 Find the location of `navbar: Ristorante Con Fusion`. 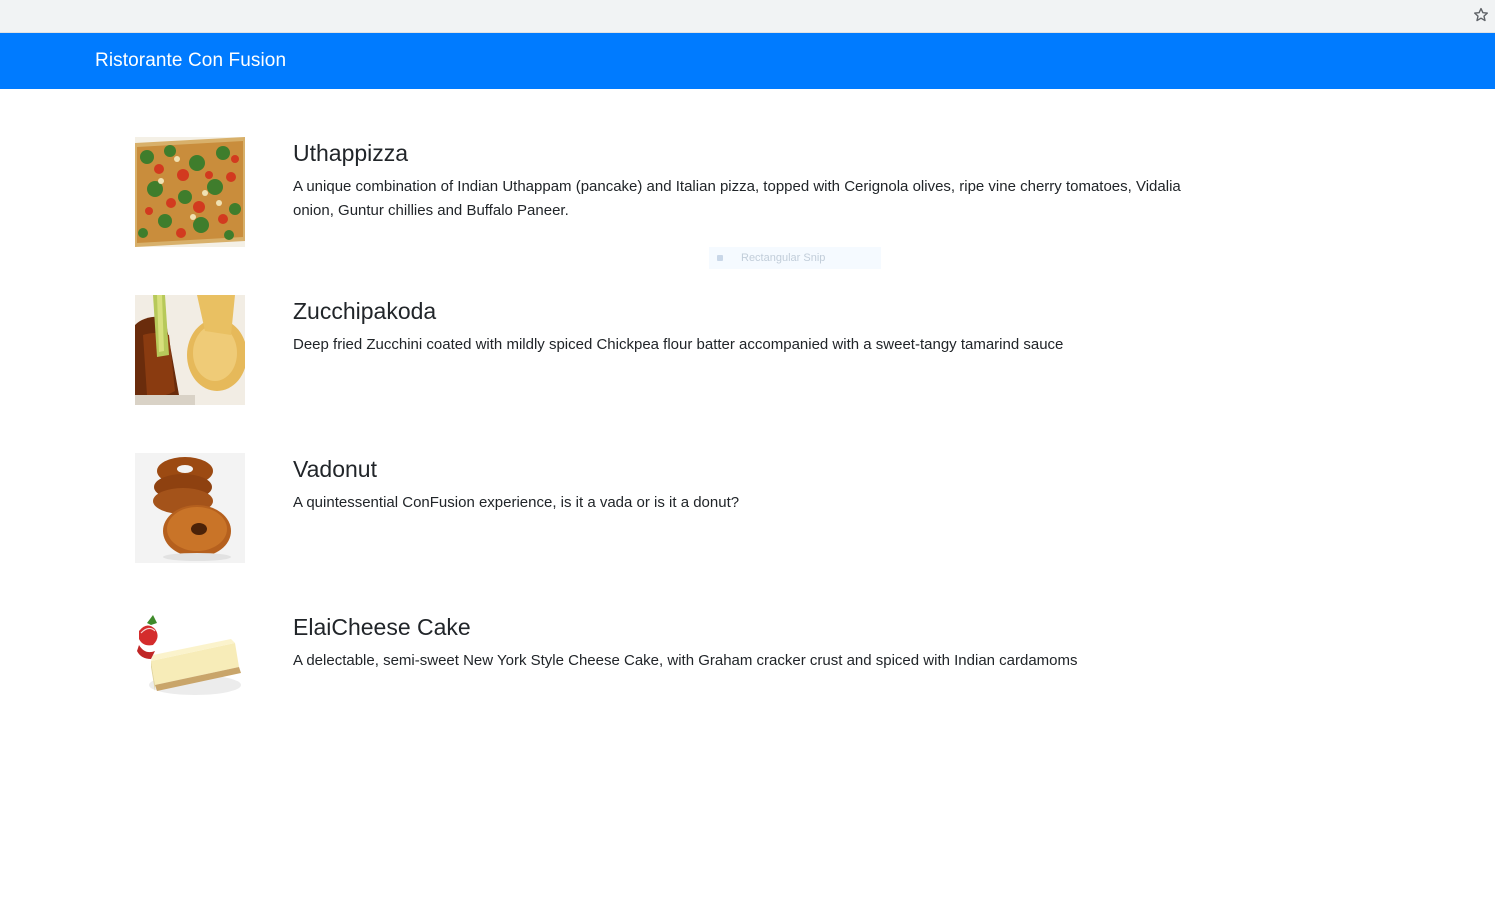

navbar: Ristorante Con Fusion is located at coordinates (747, 61).